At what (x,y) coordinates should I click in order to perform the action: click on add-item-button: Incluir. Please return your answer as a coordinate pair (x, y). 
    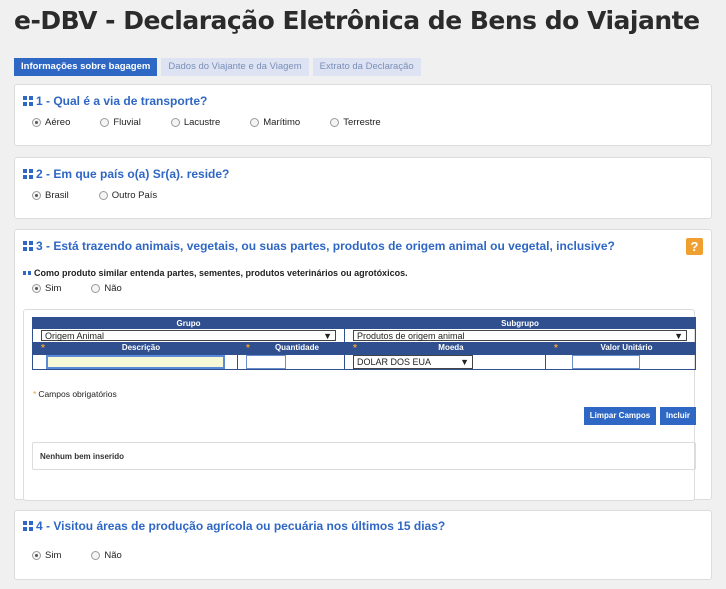
    Looking at the image, I should click on (678, 416).